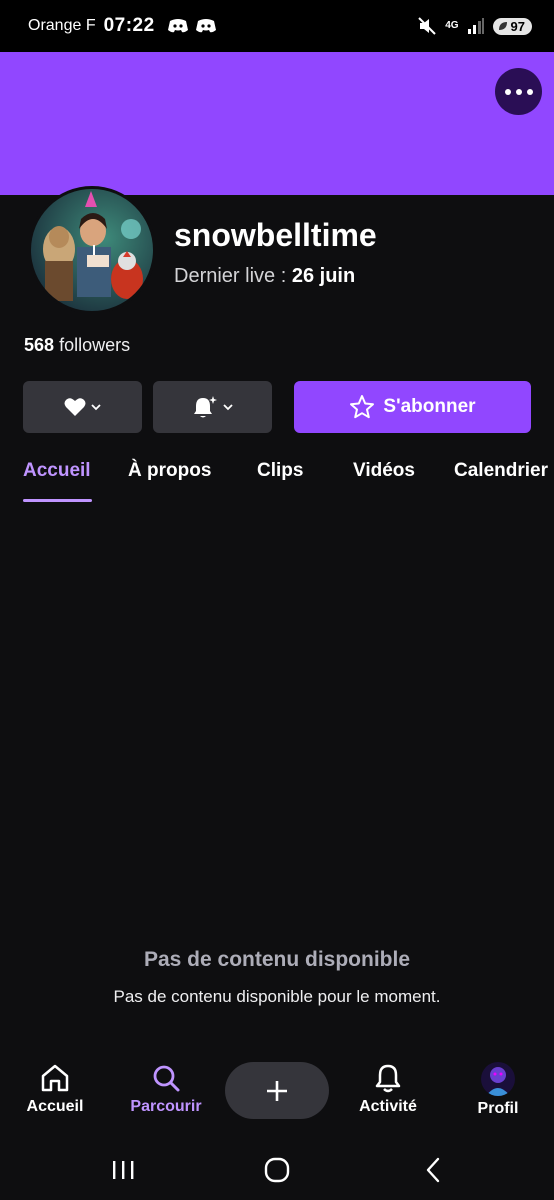 The height and width of the screenshot is (1200, 554). What do you see at coordinates (452, 25) in the screenshot?
I see `network-type: 4G` at bounding box center [452, 25].